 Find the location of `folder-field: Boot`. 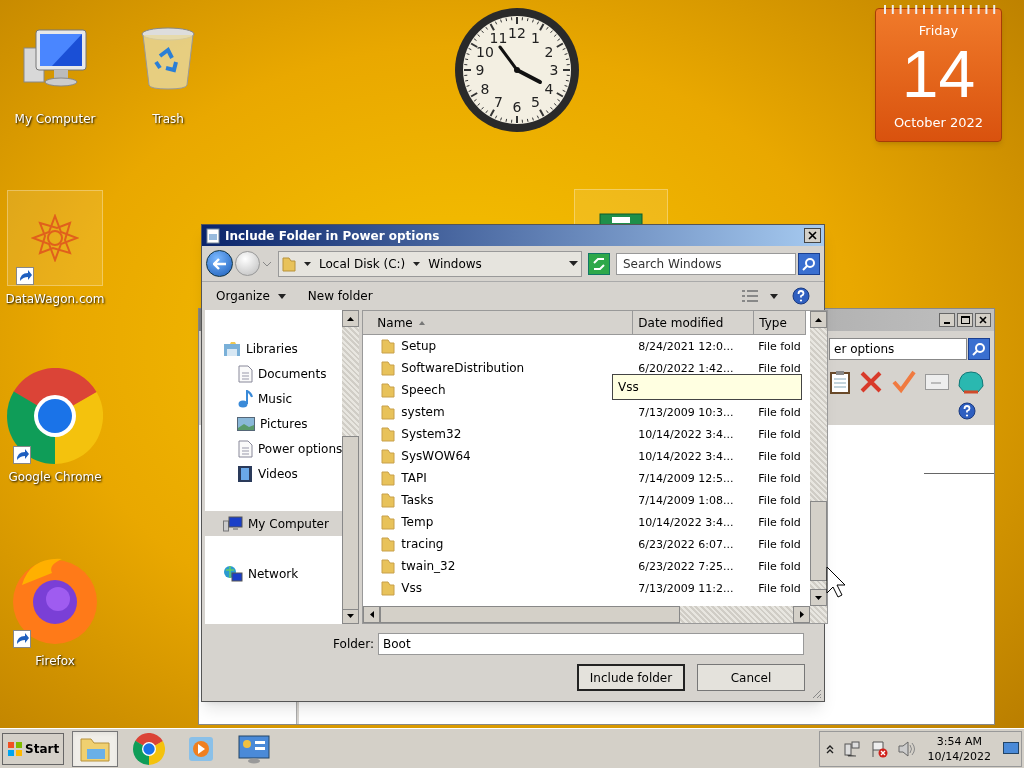

folder-field: Boot is located at coordinates (591, 644).